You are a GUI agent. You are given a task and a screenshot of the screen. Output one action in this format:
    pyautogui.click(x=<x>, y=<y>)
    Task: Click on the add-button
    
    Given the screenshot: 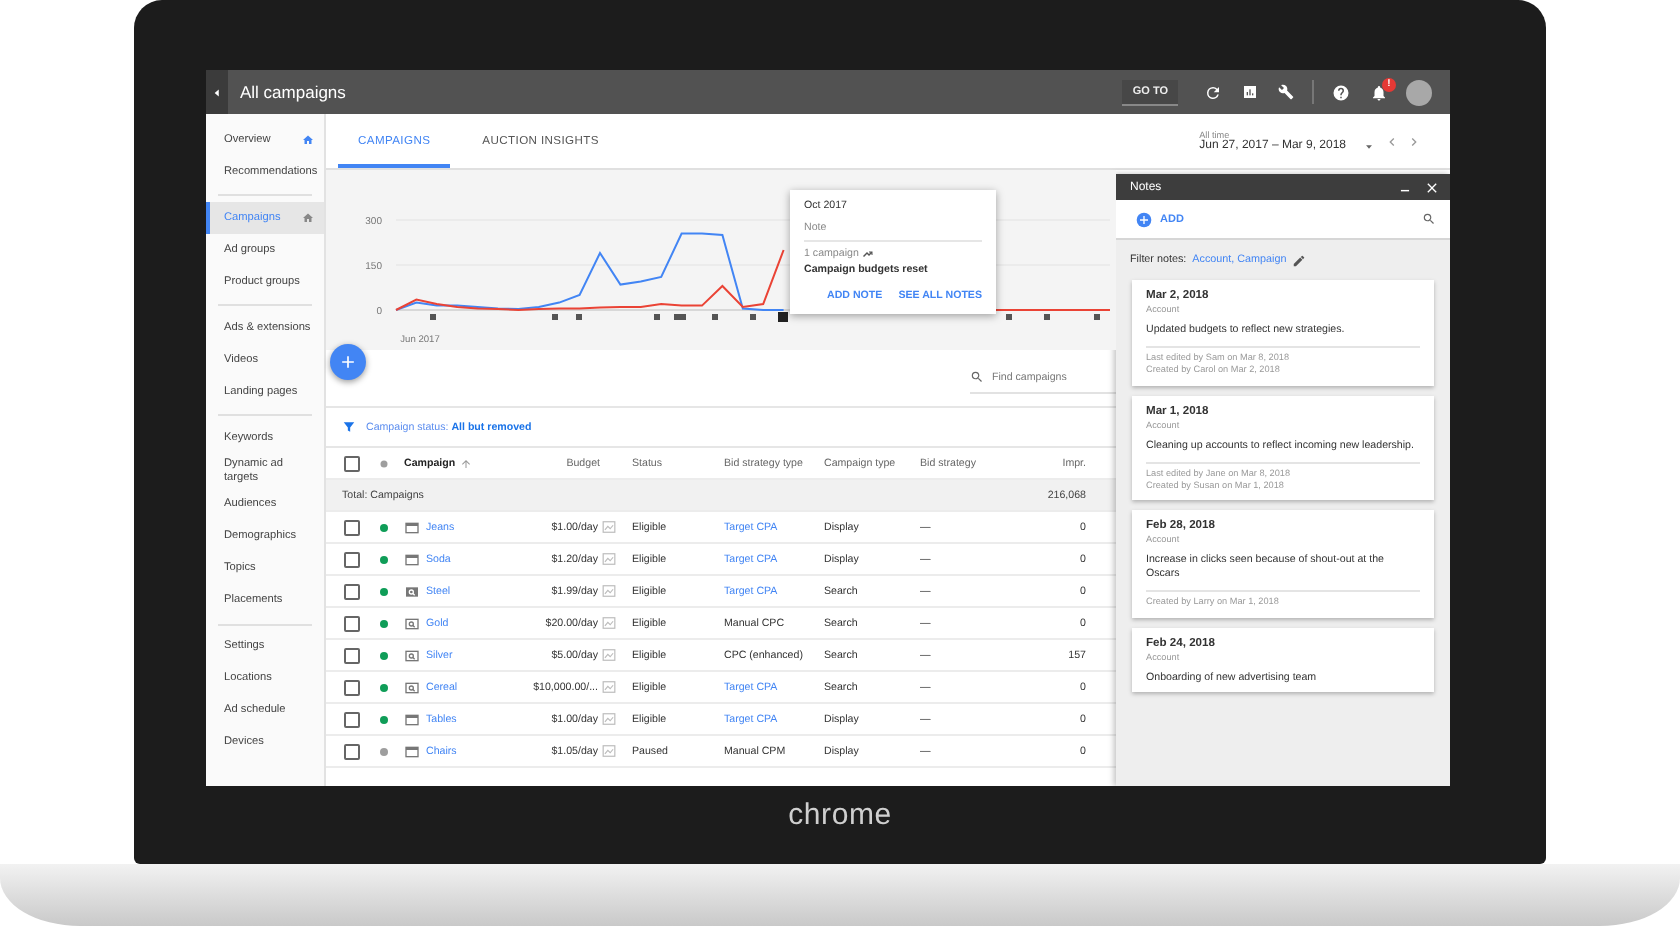 What is the action you would take?
    pyautogui.click(x=348, y=362)
    